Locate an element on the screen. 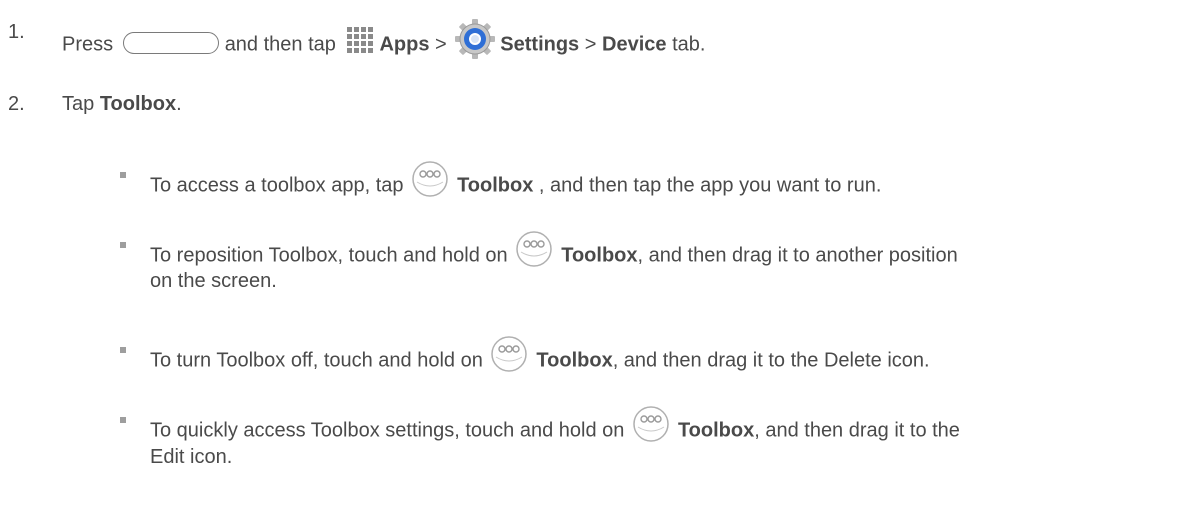  bullet-text-after: , and then drag it to another position is located at coordinates (797, 255).